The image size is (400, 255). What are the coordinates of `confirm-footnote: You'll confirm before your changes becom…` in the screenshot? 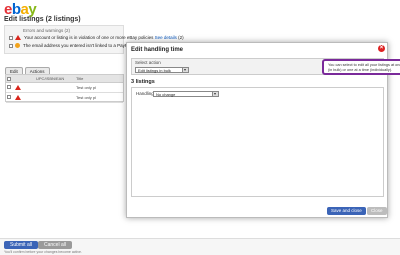 It's located at (43, 252).